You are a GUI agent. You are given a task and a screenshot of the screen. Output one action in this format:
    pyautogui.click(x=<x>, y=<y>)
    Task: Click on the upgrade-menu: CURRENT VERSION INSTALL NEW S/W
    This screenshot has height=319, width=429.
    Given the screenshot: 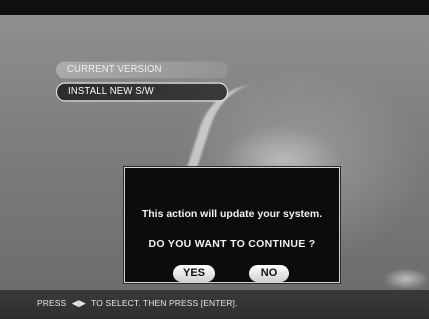 What is the action you would take?
    pyautogui.click(x=142, y=83)
    